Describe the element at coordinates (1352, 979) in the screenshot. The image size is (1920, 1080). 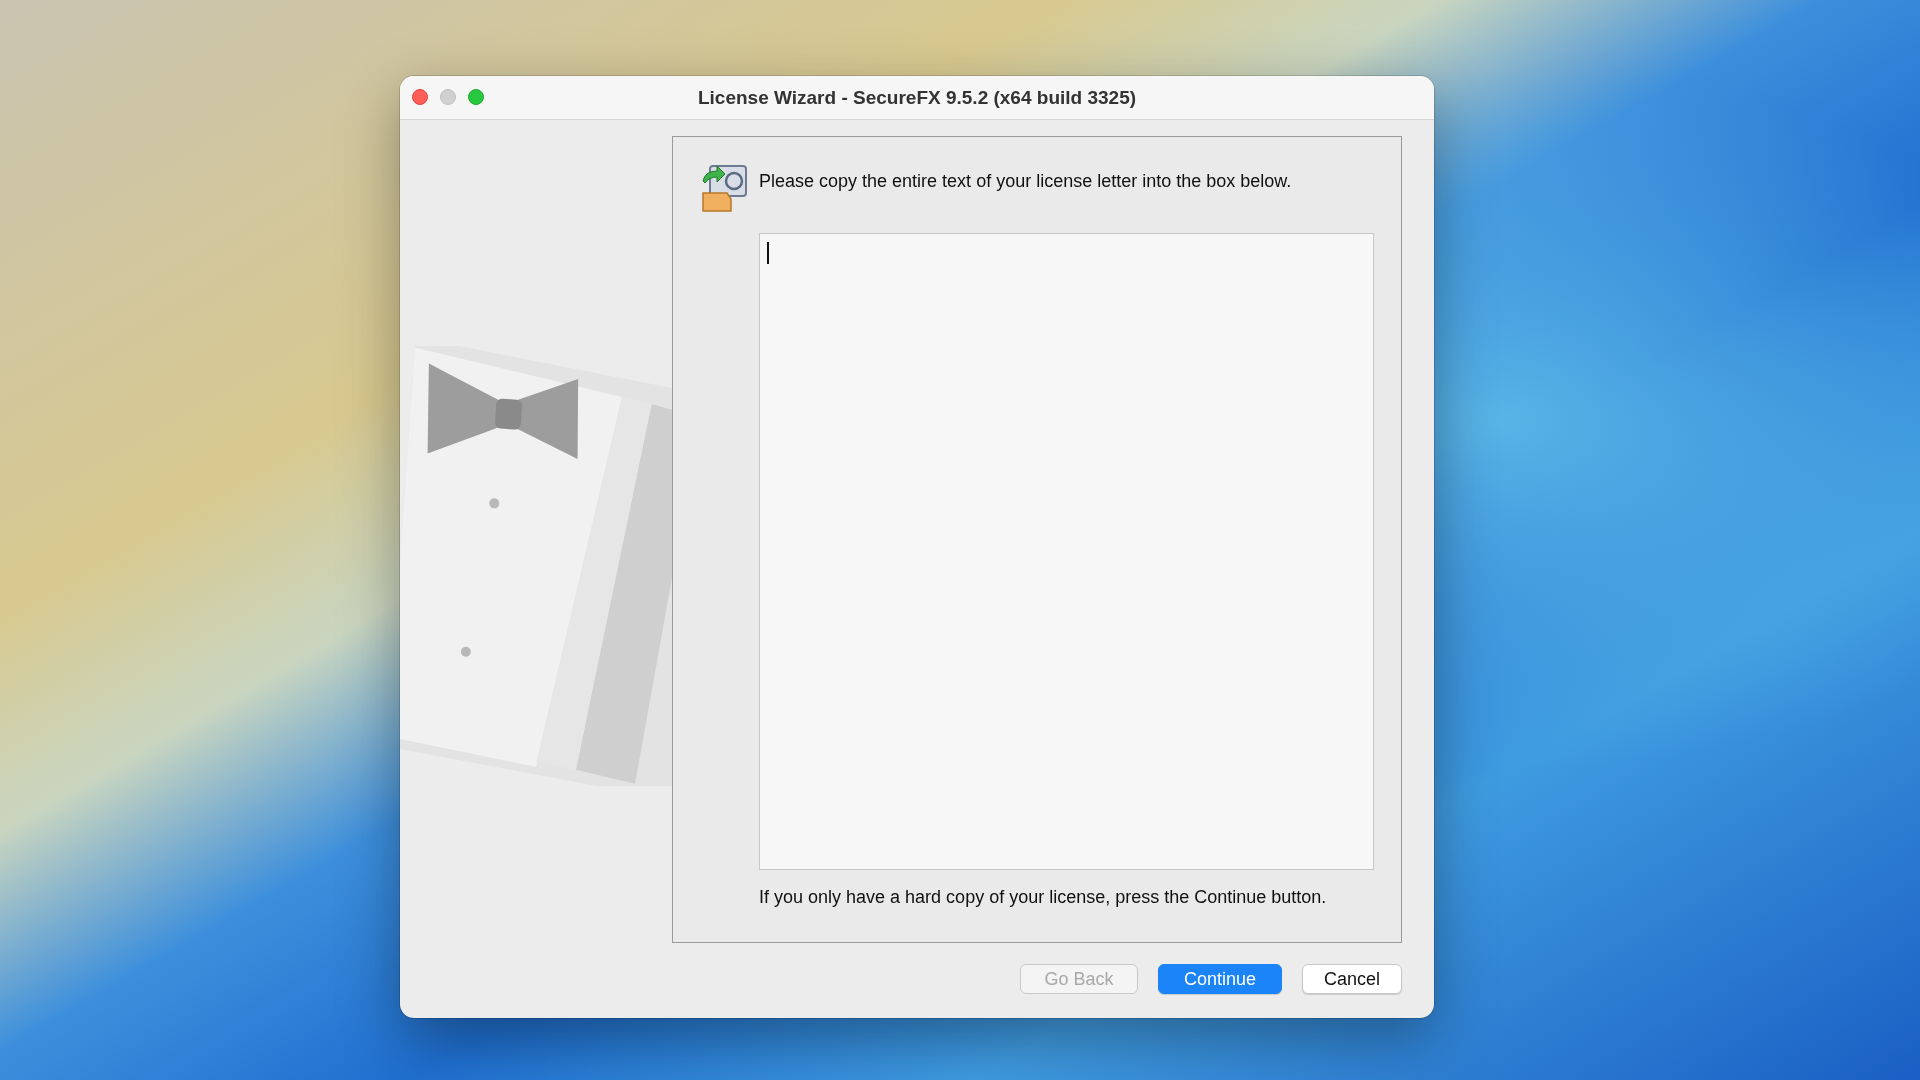
I see `dialog-button: Cancel` at that location.